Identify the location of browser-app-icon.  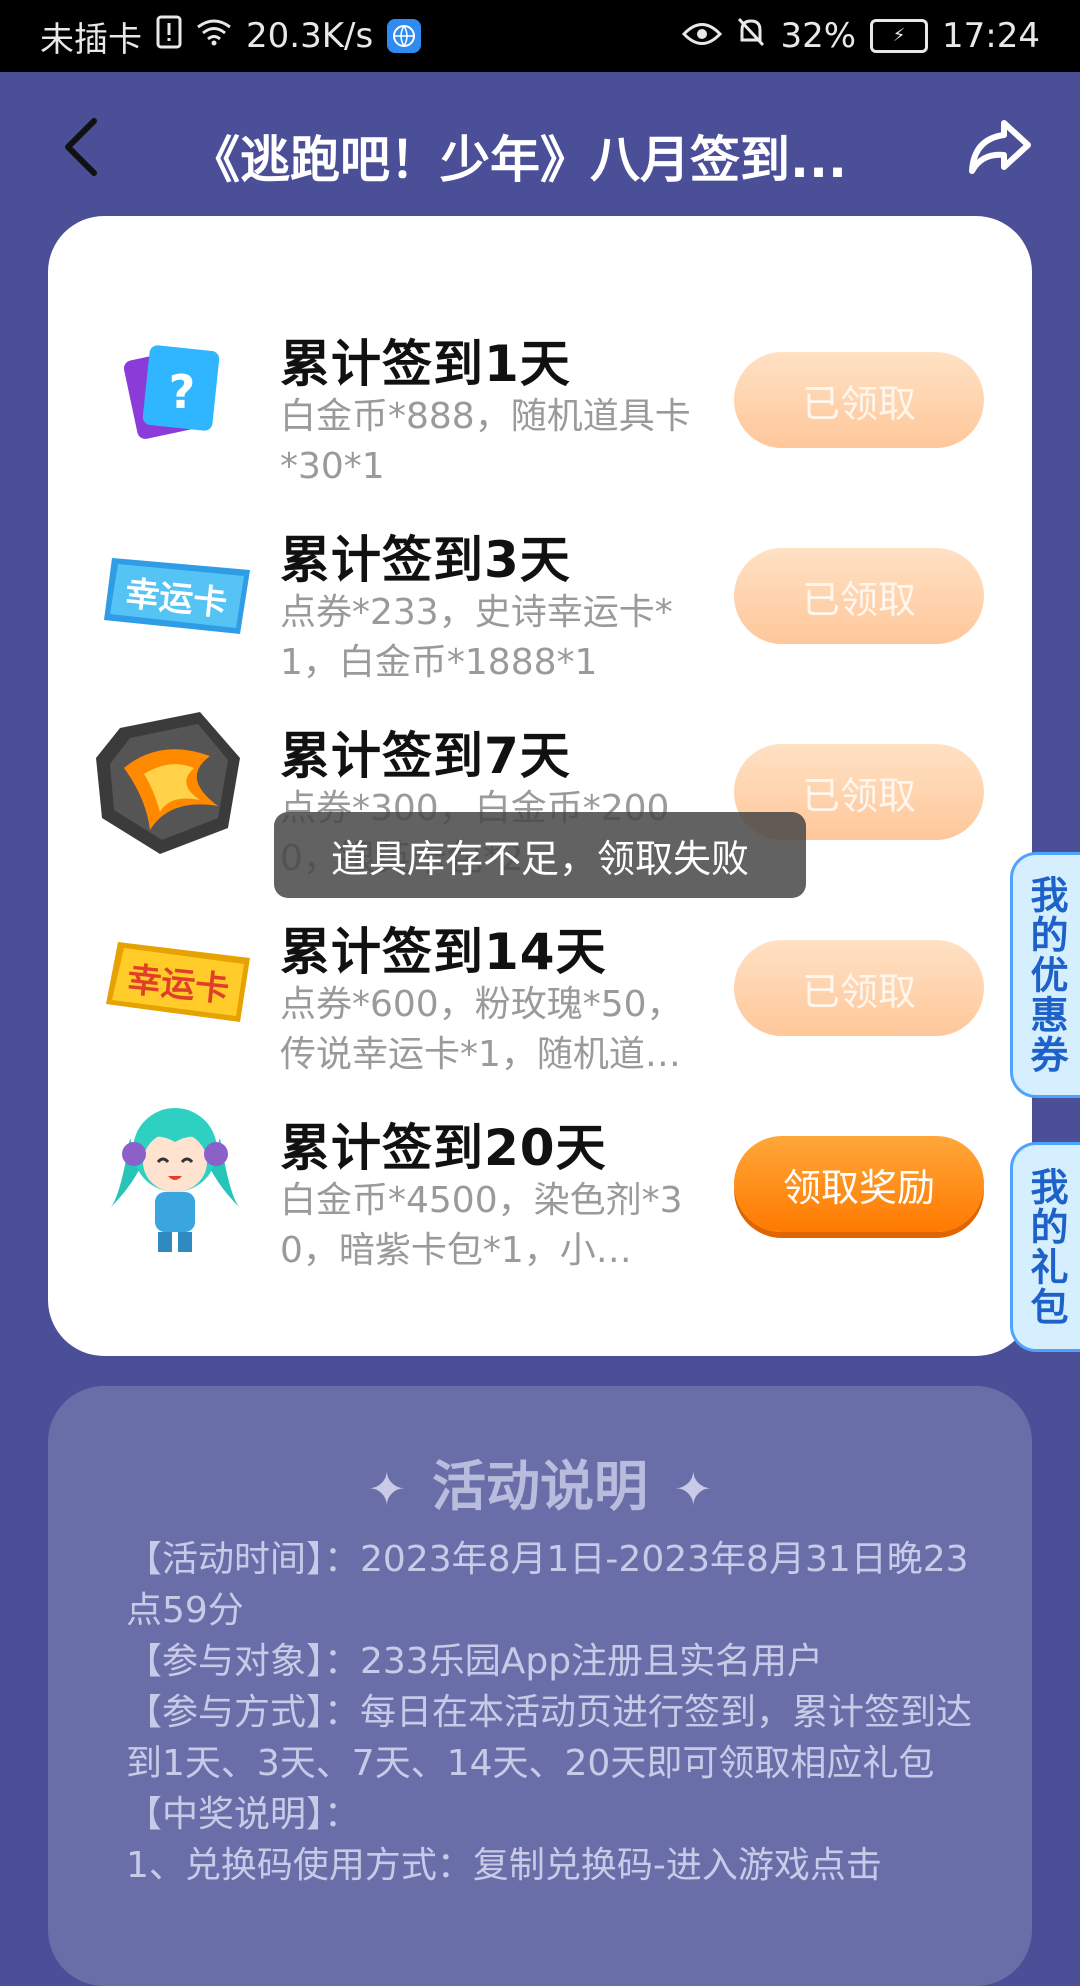
(404, 36).